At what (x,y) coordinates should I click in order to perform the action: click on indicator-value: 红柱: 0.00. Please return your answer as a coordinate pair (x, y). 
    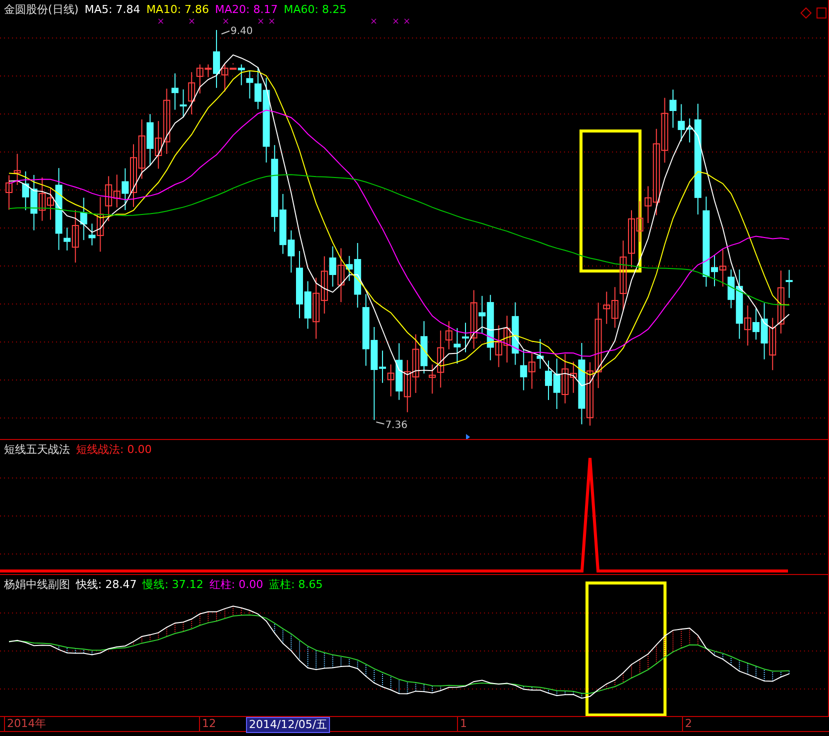
    Looking at the image, I should click on (236, 584).